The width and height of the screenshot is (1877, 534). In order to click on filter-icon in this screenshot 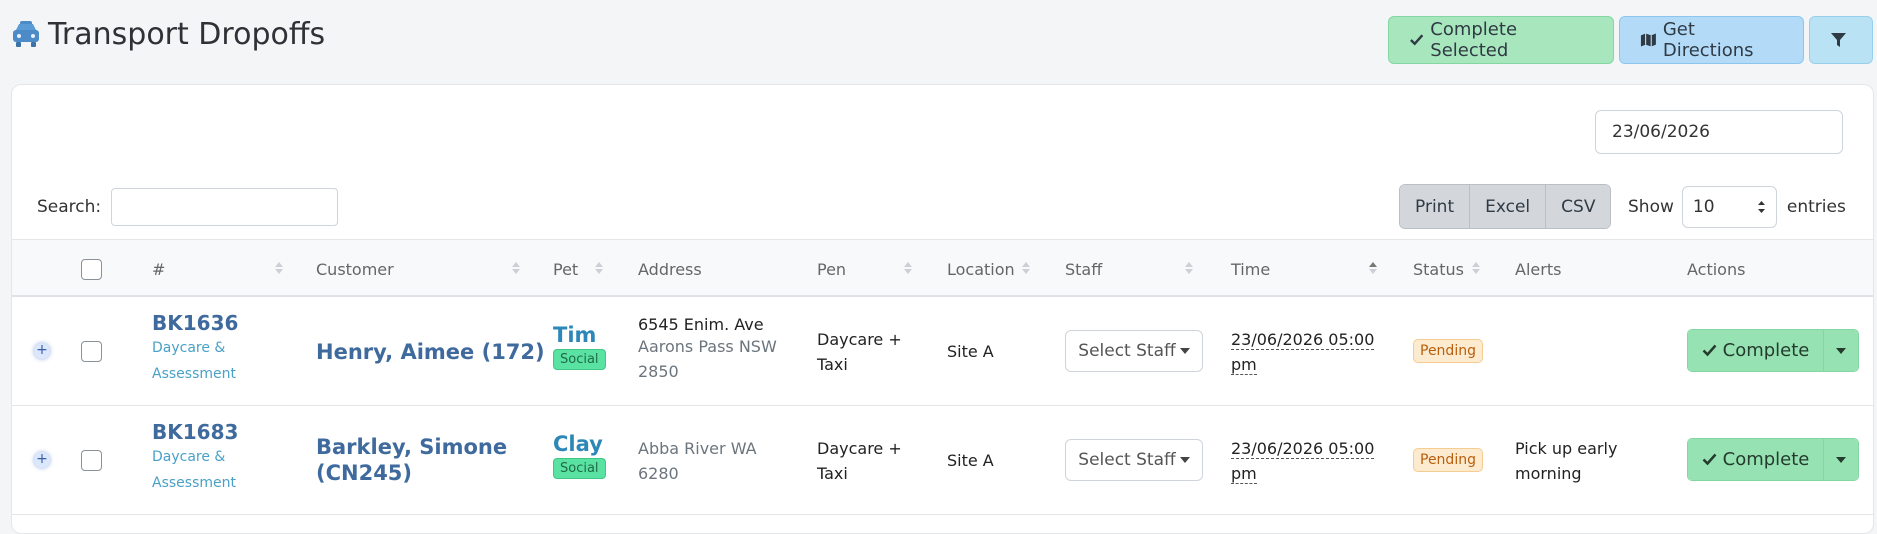, I will do `click(1838, 40)`.